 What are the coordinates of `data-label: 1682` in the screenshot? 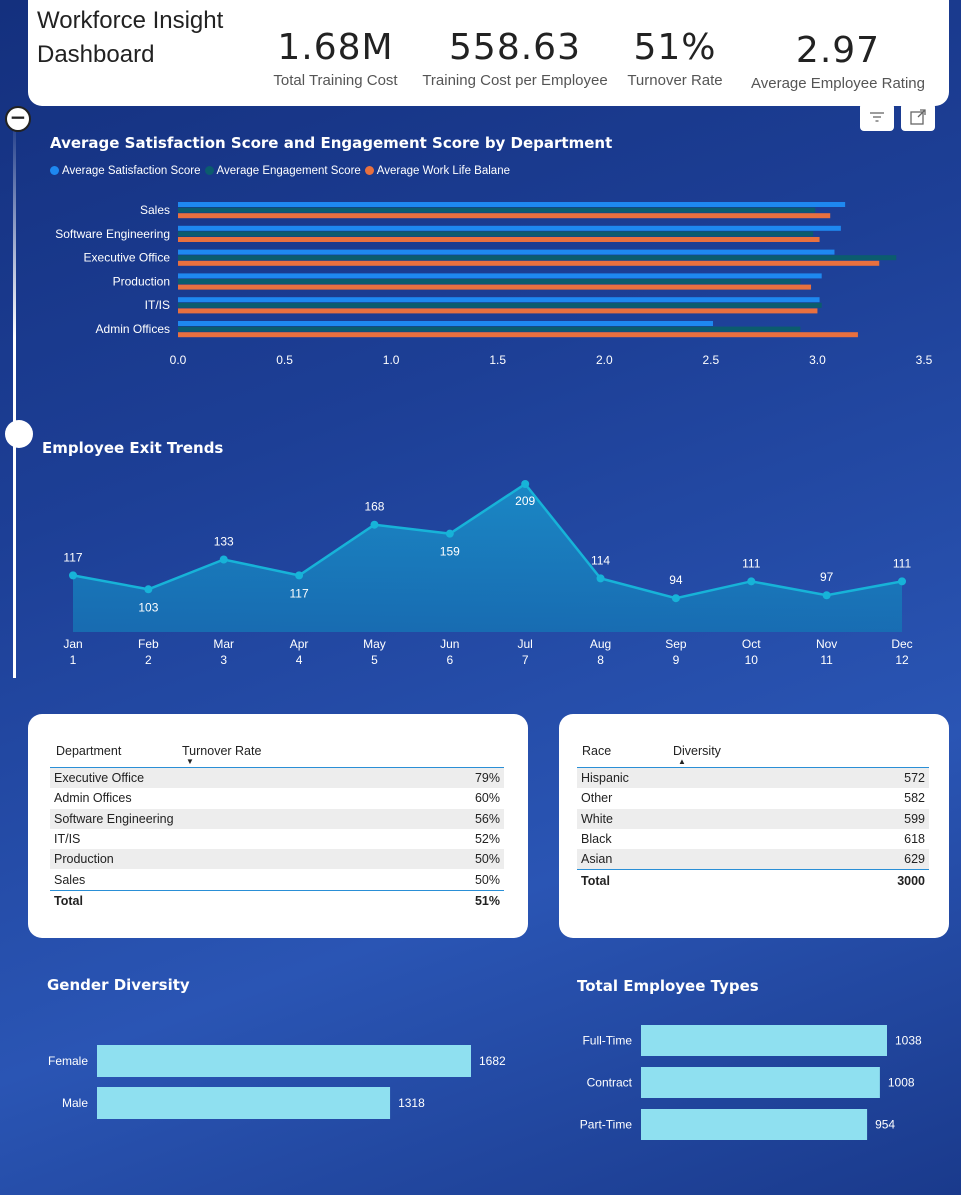 It's located at (492, 1061).